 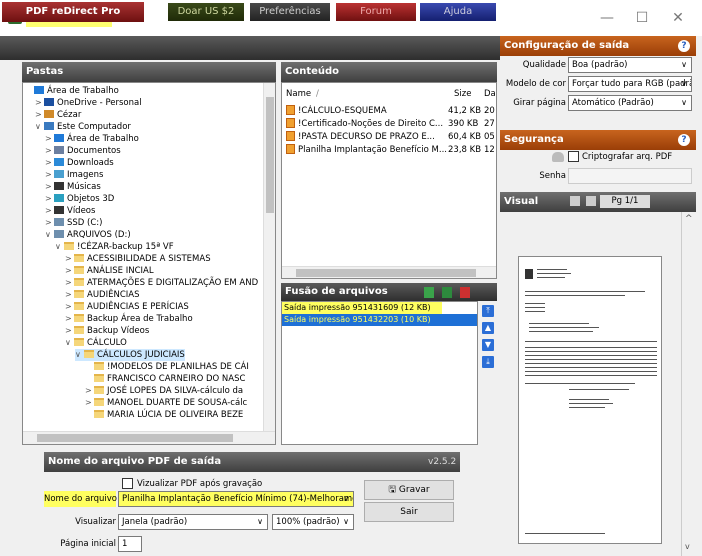 I want to click on tree-item: > Documentos, so click(x=83, y=151).